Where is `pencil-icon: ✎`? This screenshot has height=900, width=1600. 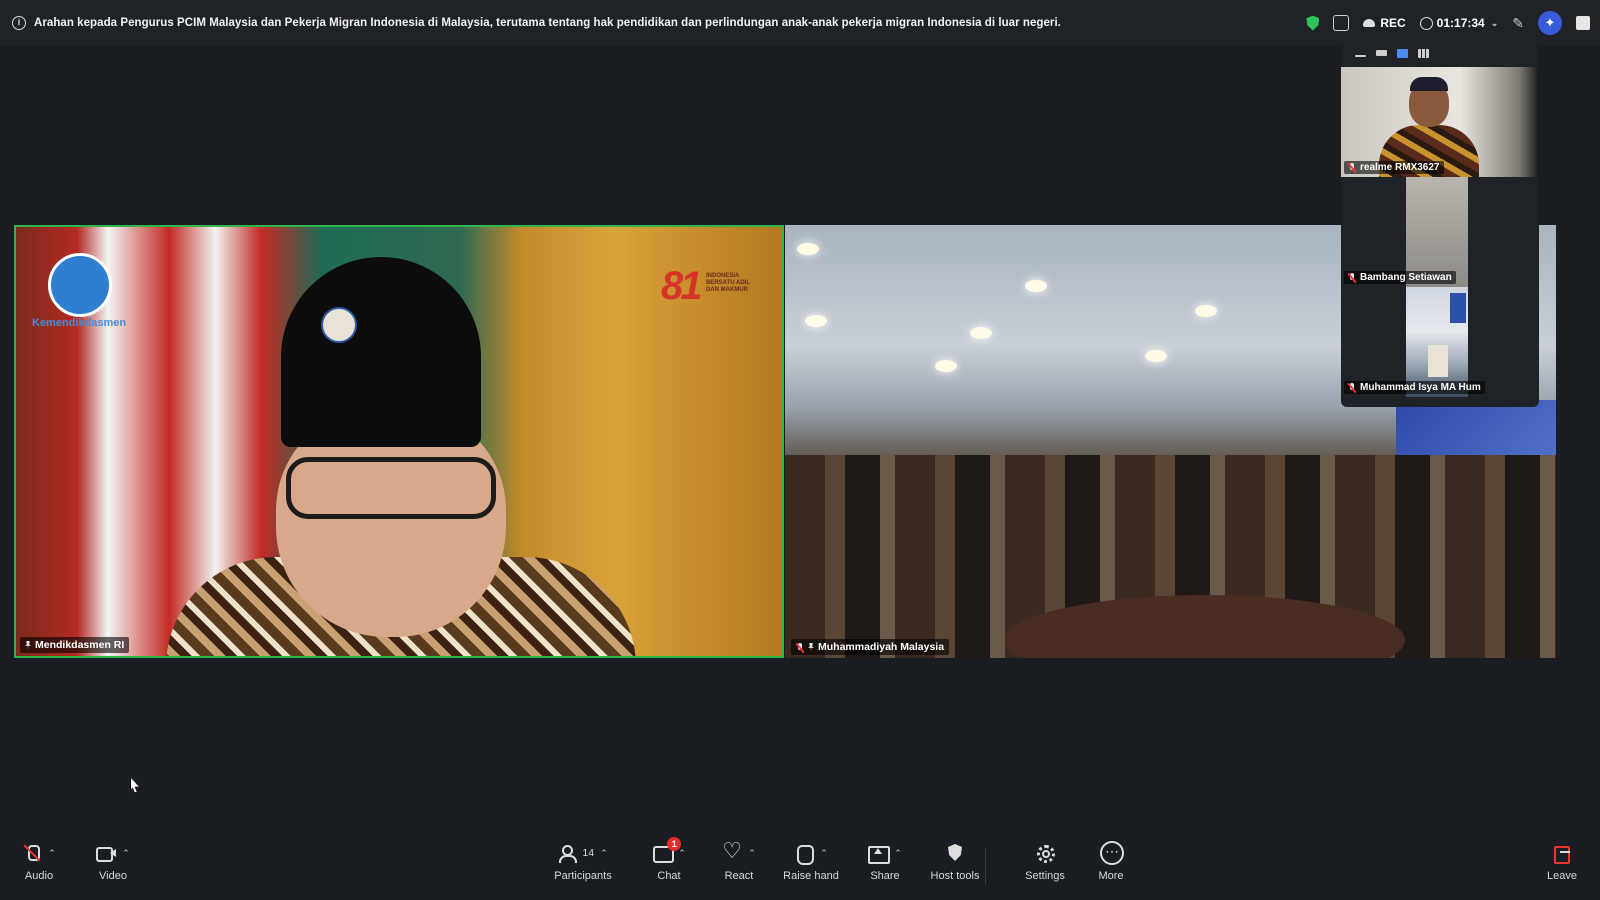
pencil-icon: ✎ is located at coordinates (1518, 23).